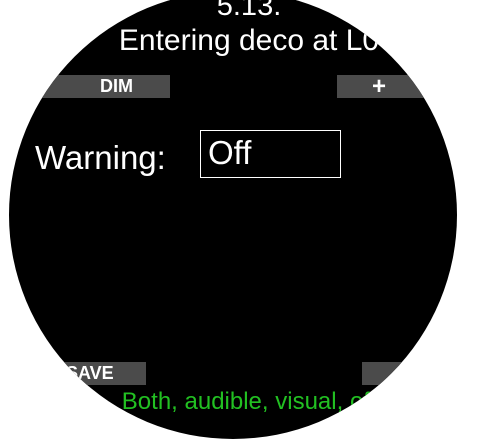 The width and height of the screenshot is (498, 439). I want to click on minus-button, so click(409, 373).